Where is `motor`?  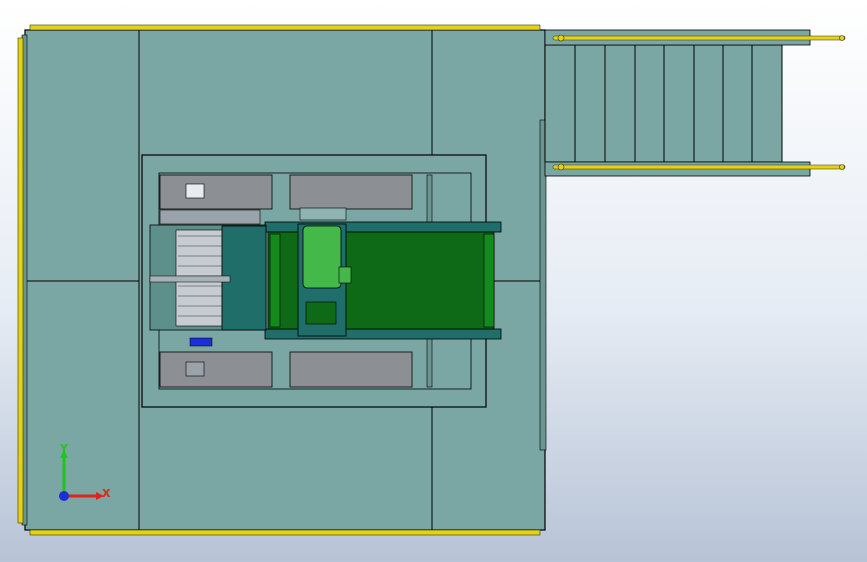
motor is located at coordinates (324, 272).